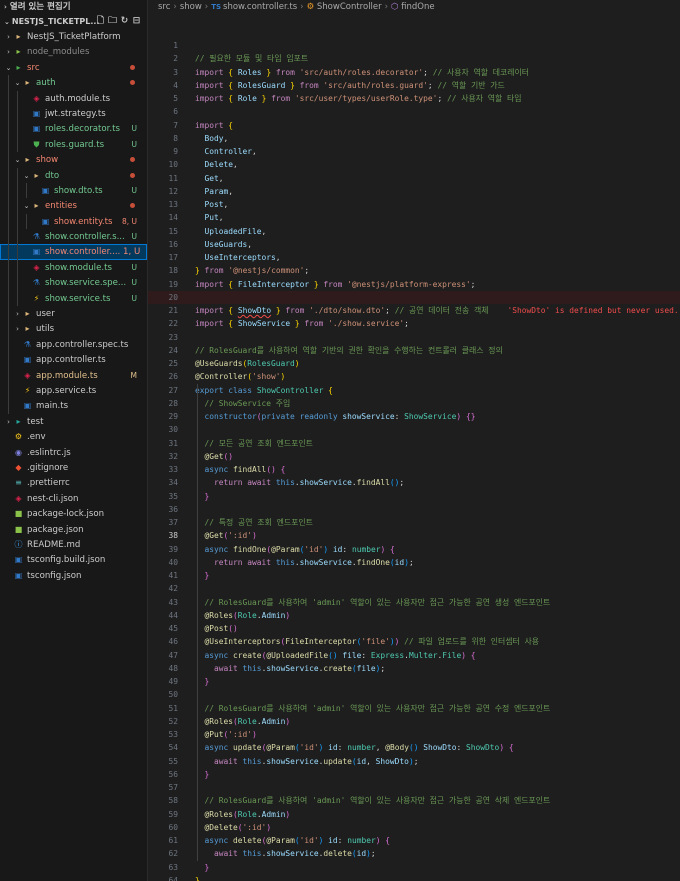 The height and width of the screenshot is (881, 680). I want to click on tree-item: ≡ .prettierrc, so click(73, 482).